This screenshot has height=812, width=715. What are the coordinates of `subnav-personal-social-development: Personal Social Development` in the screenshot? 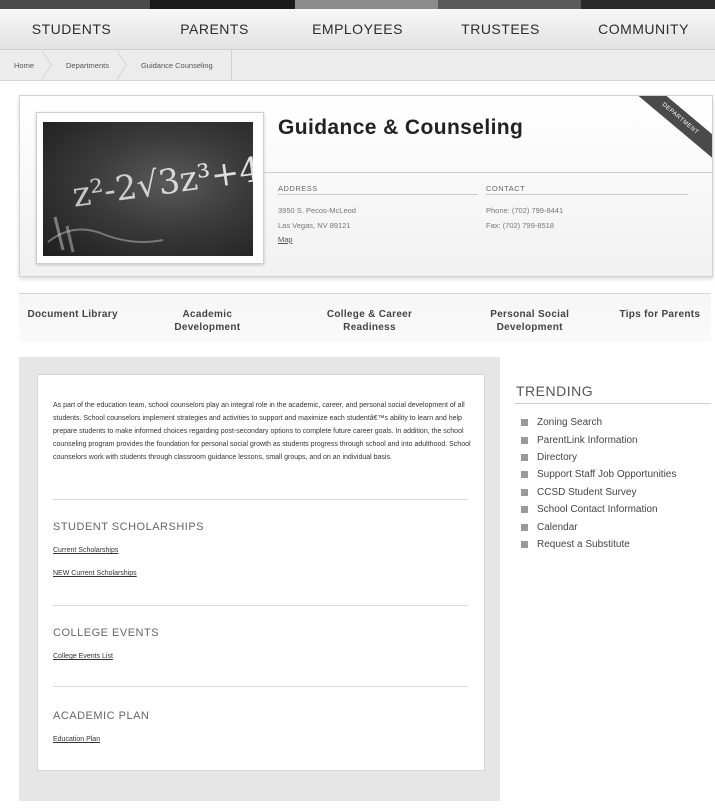 It's located at (530, 318).